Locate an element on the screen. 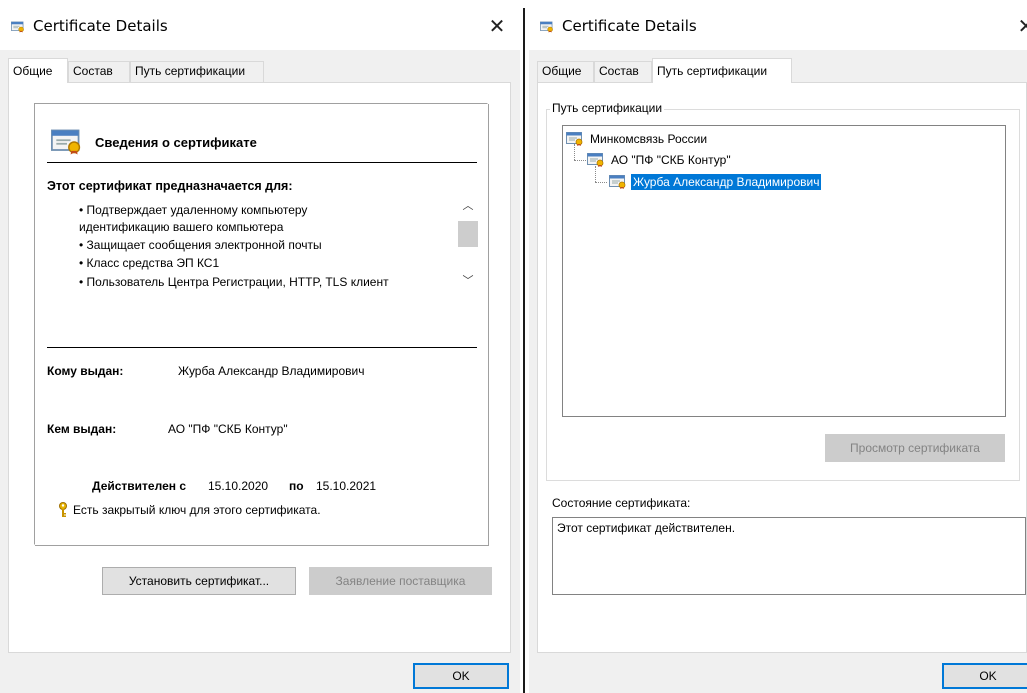  info-heading: Сведения о сертификате is located at coordinates (176, 142).